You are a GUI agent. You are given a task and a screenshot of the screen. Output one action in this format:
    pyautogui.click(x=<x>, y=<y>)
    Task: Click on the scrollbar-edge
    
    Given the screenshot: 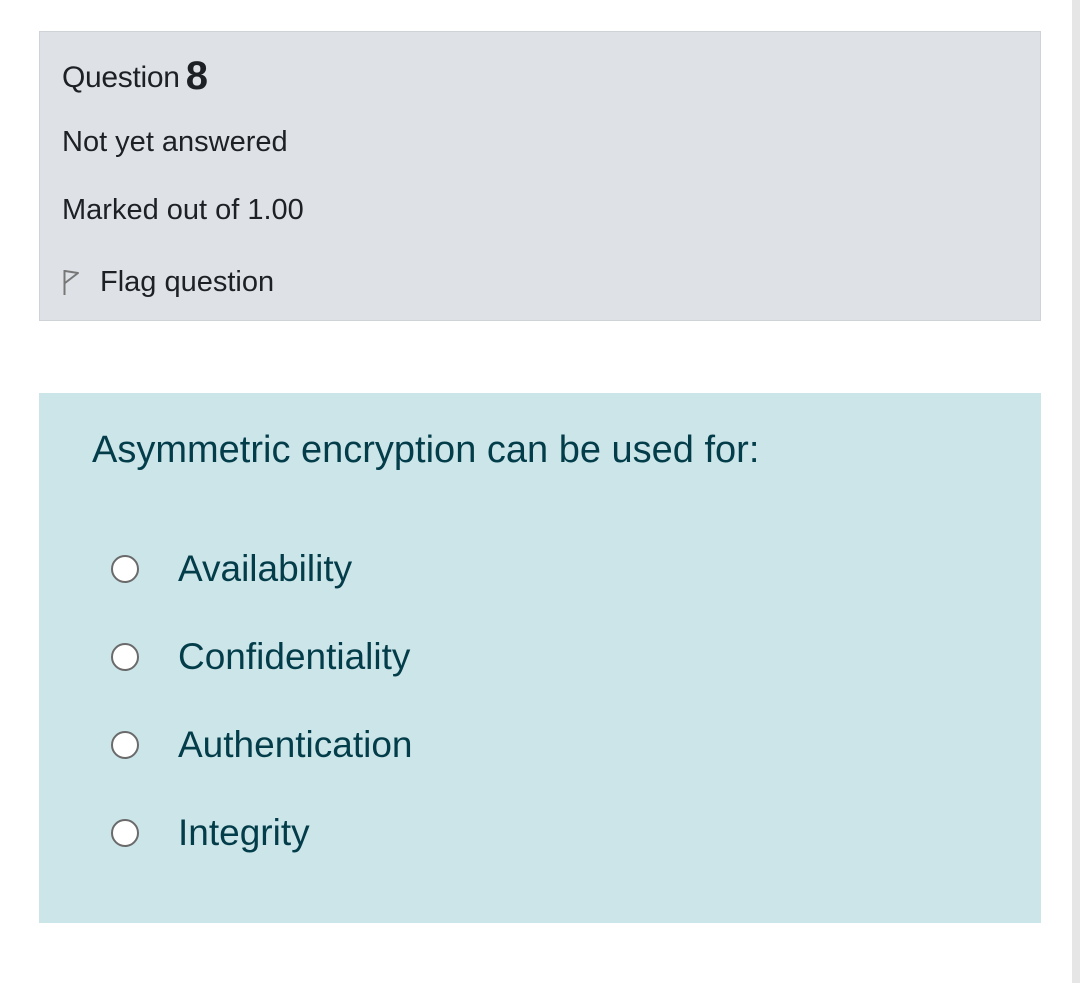 What is the action you would take?
    pyautogui.click(x=1076, y=491)
    